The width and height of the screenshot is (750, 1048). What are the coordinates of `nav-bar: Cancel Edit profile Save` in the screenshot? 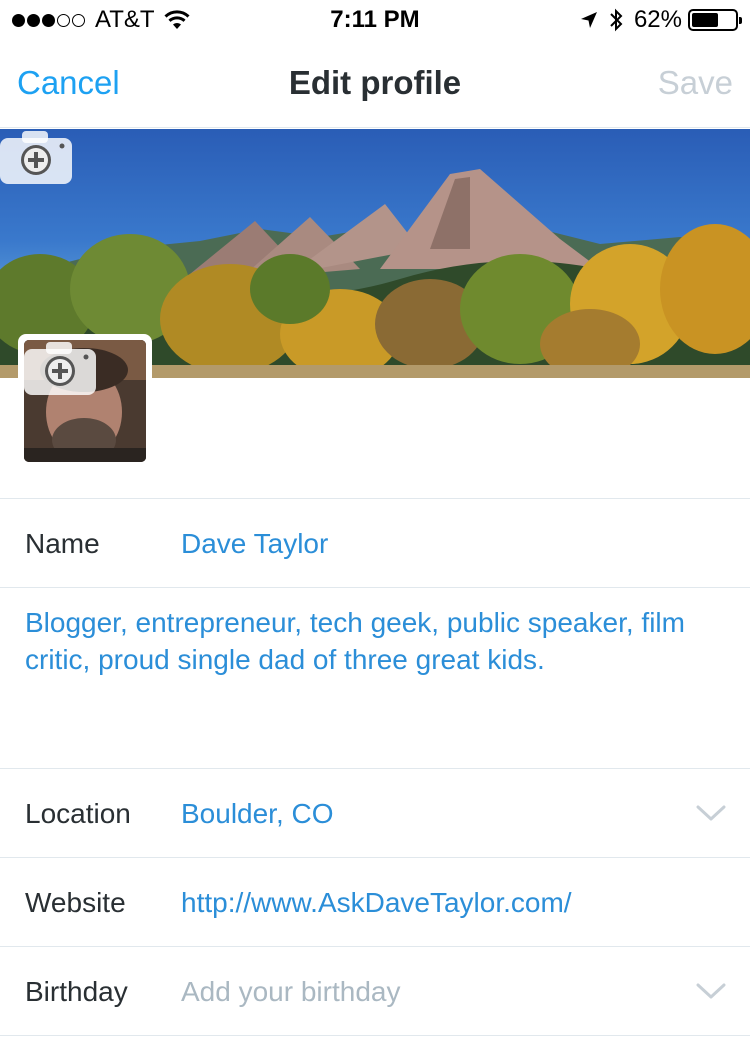 It's located at (375, 84).